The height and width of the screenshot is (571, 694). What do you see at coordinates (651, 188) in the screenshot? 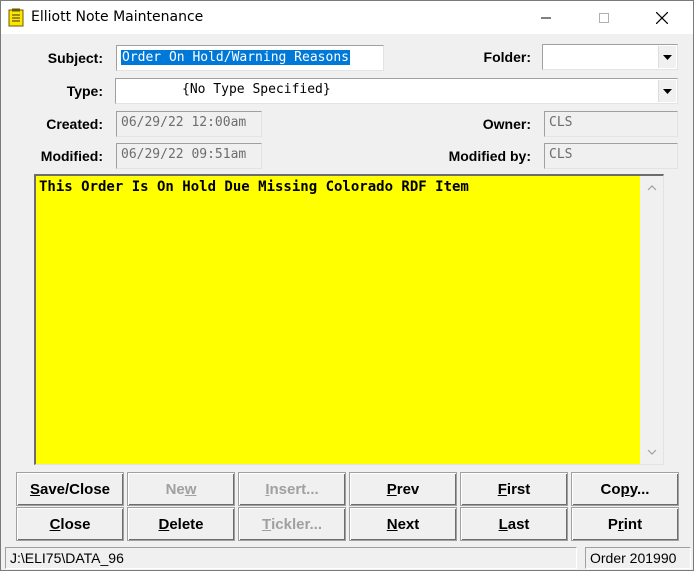
I see `scroll-up-icon` at bounding box center [651, 188].